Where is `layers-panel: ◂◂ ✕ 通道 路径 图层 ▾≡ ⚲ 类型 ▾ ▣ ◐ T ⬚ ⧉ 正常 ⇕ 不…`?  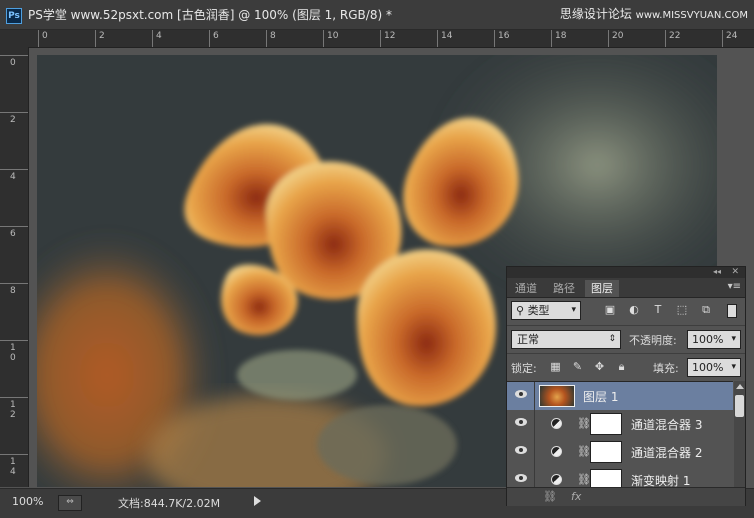
layers-panel: ◂◂ ✕ 通道 路径 图层 ▾≡ ⚲ 类型 ▾ ▣ ◐ T ⬚ ⧉ 正常 ⇕ 不… is located at coordinates (626, 386).